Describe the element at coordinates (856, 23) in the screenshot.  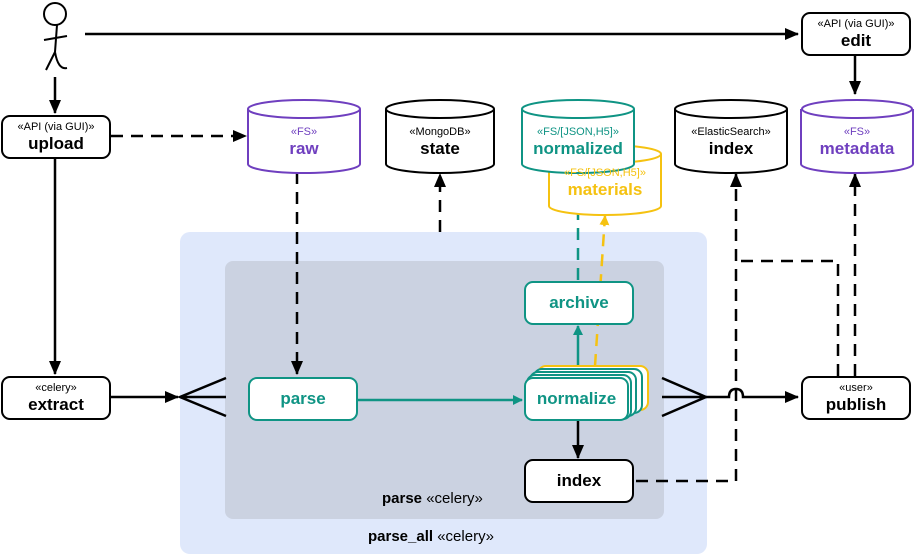
I see `node-edit-stereotype: «API (via GUI)»` at that location.